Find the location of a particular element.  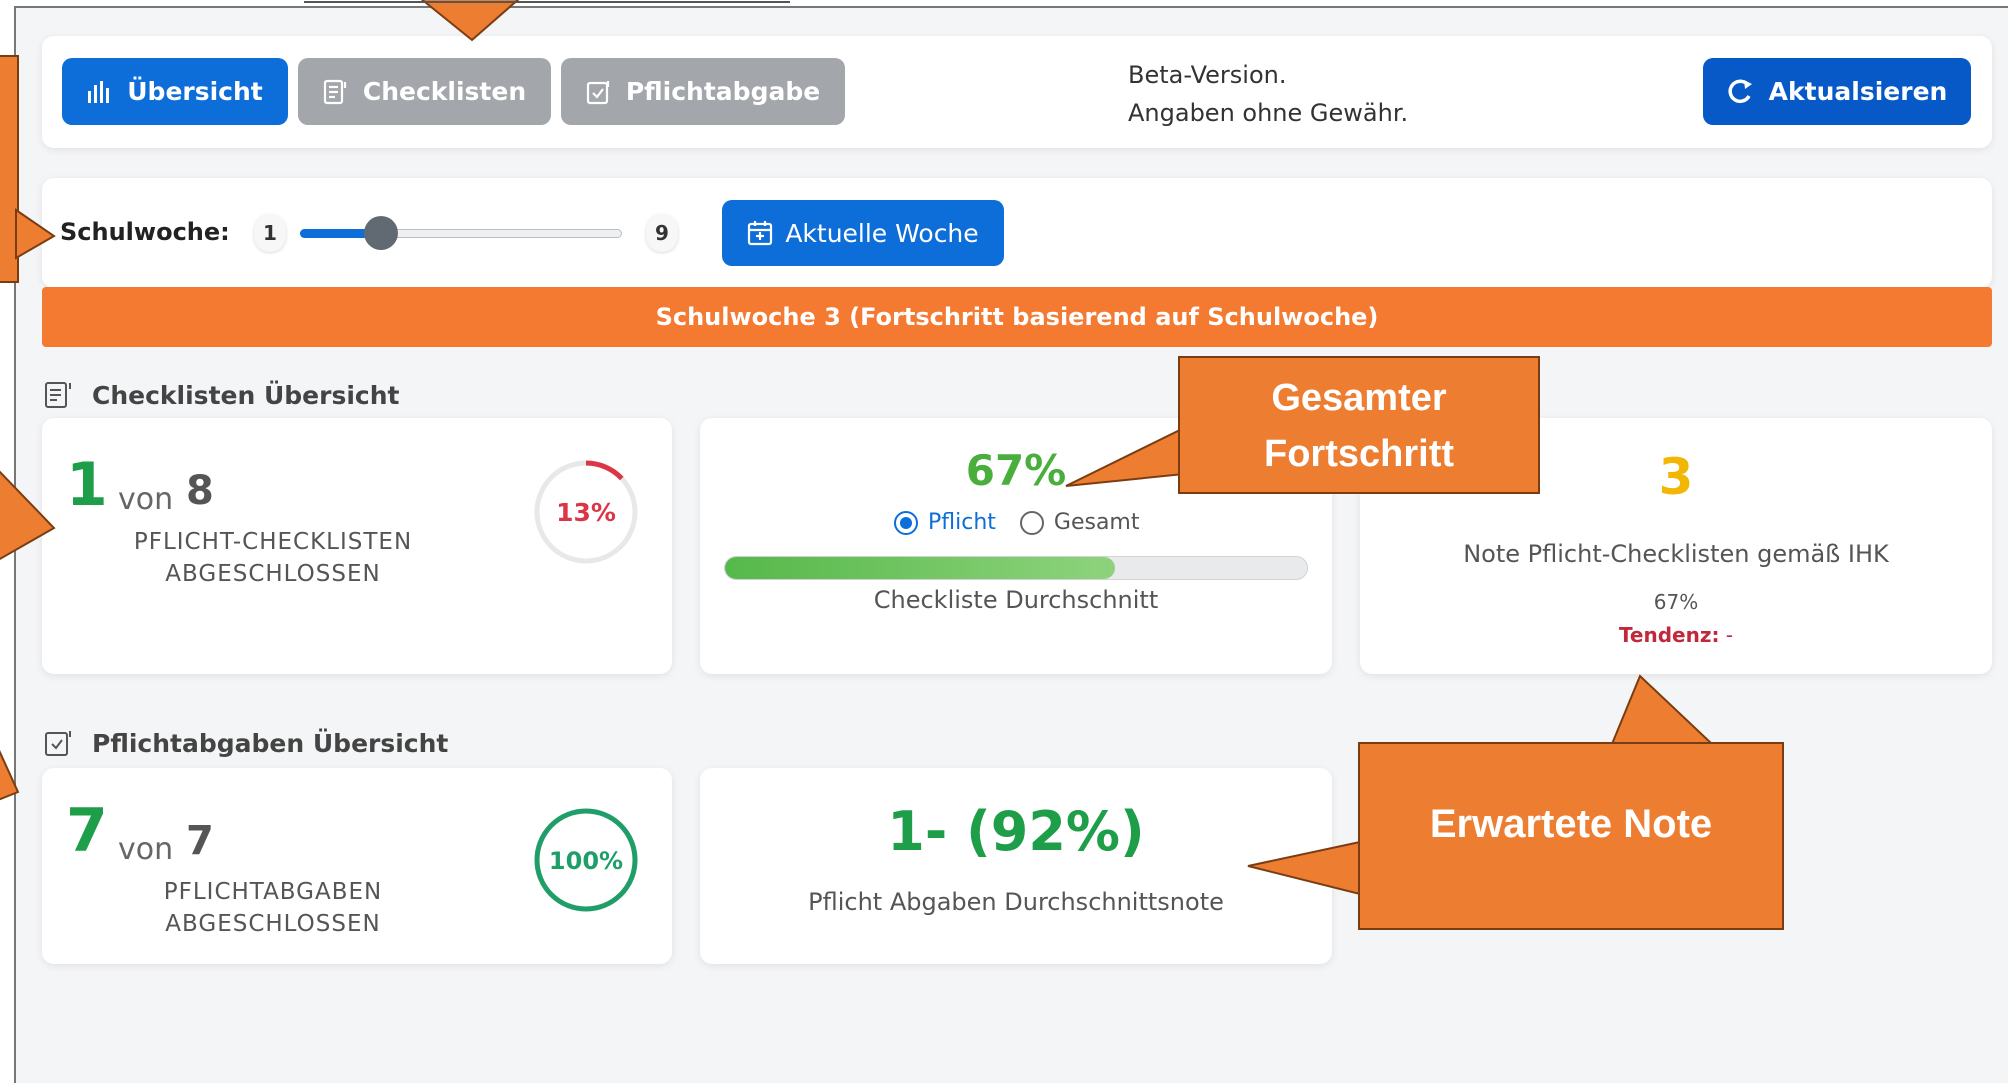

callout-arrow-left-week is located at coordinates (35, 234).